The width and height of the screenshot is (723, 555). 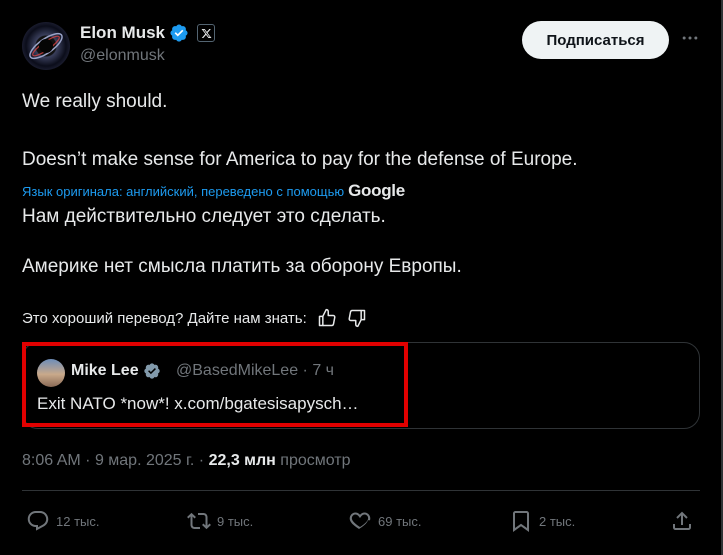 I want to click on share-icon, so click(x=682, y=520).